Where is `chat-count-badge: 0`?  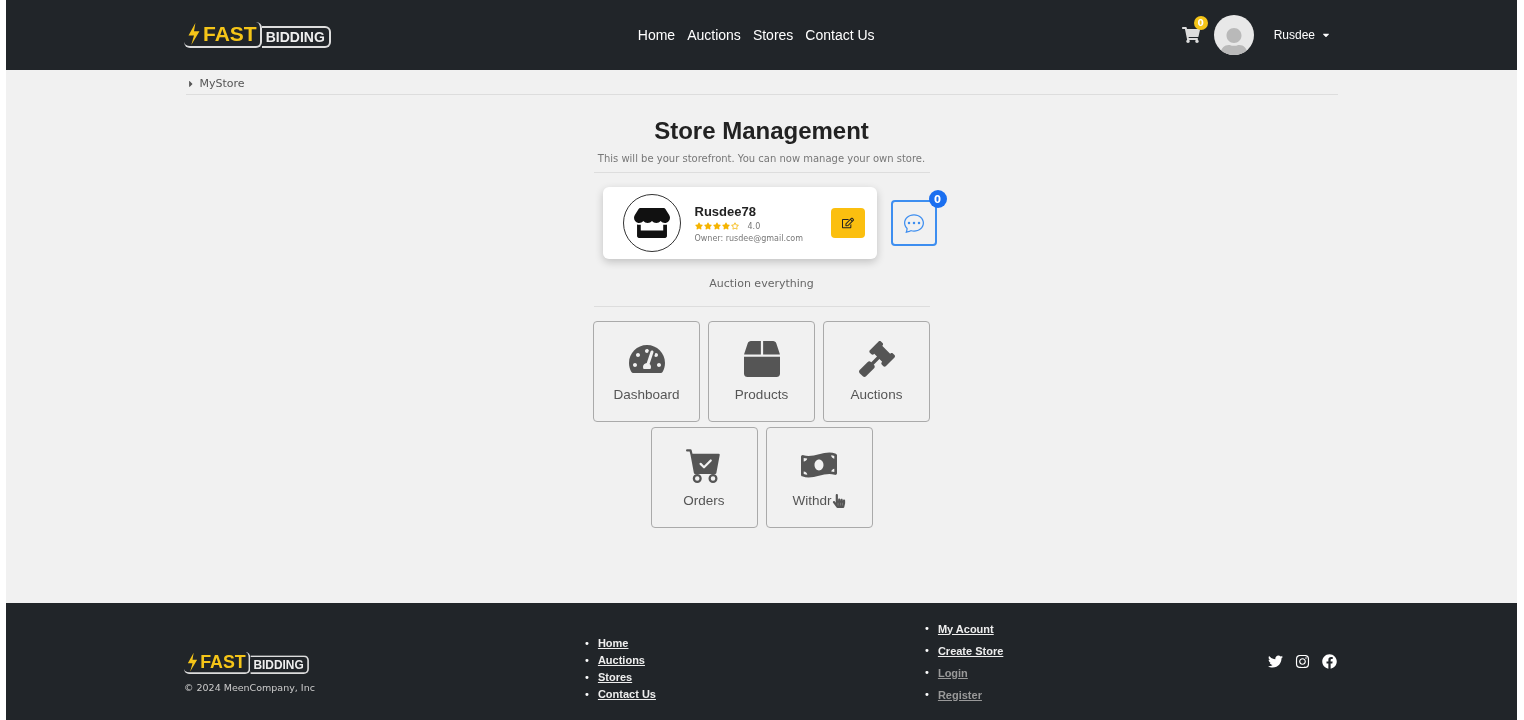 chat-count-badge: 0 is located at coordinates (937, 199).